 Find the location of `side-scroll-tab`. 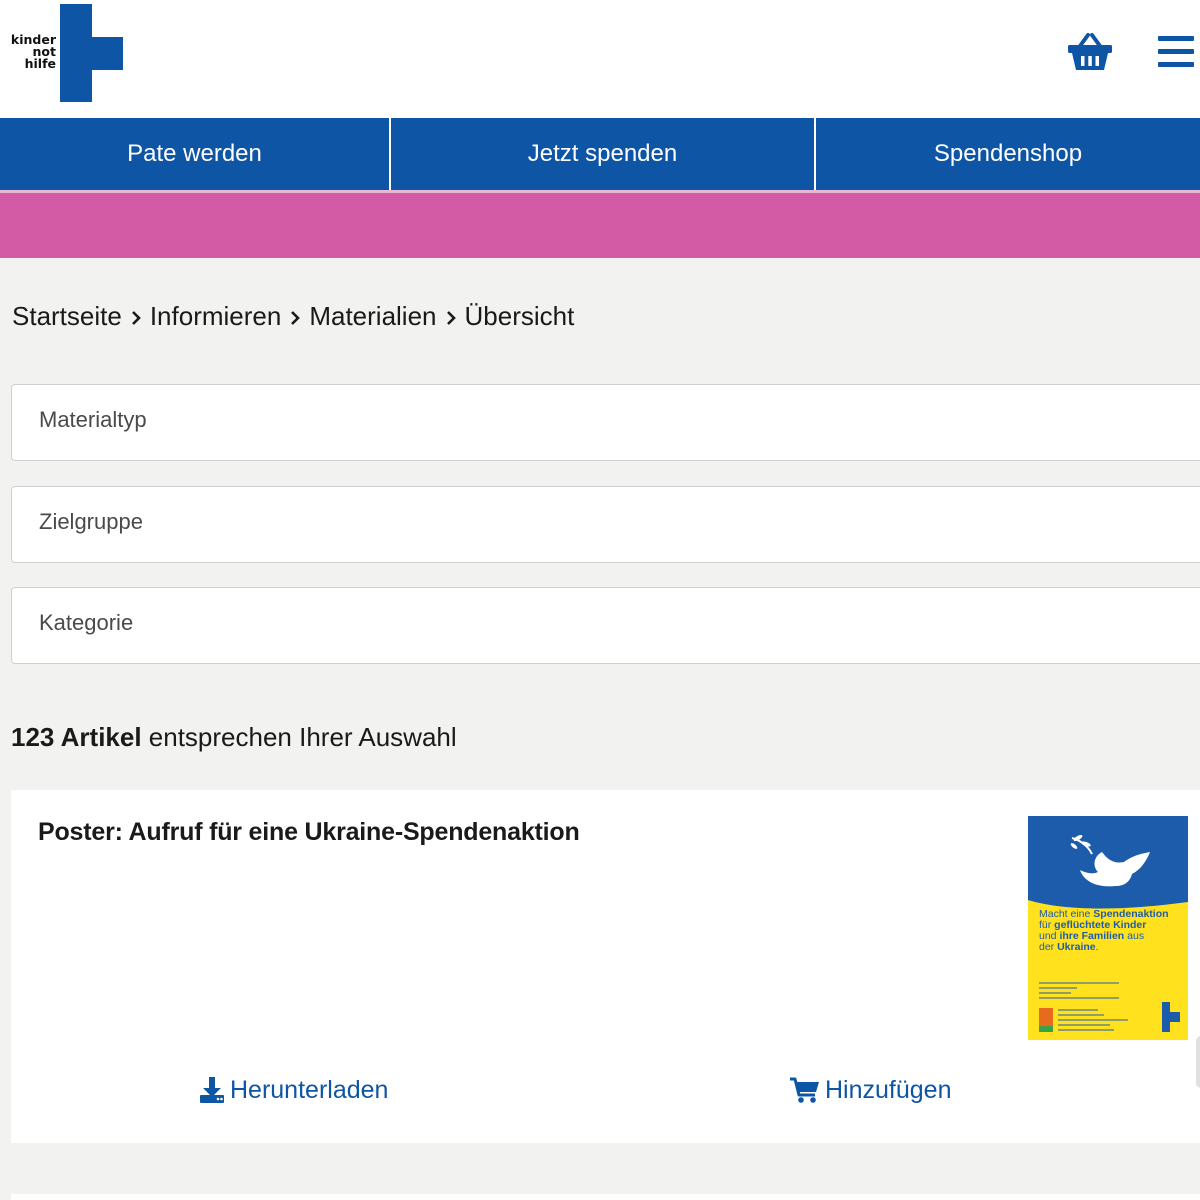

side-scroll-tab is located at coordinates (1198, 1062).